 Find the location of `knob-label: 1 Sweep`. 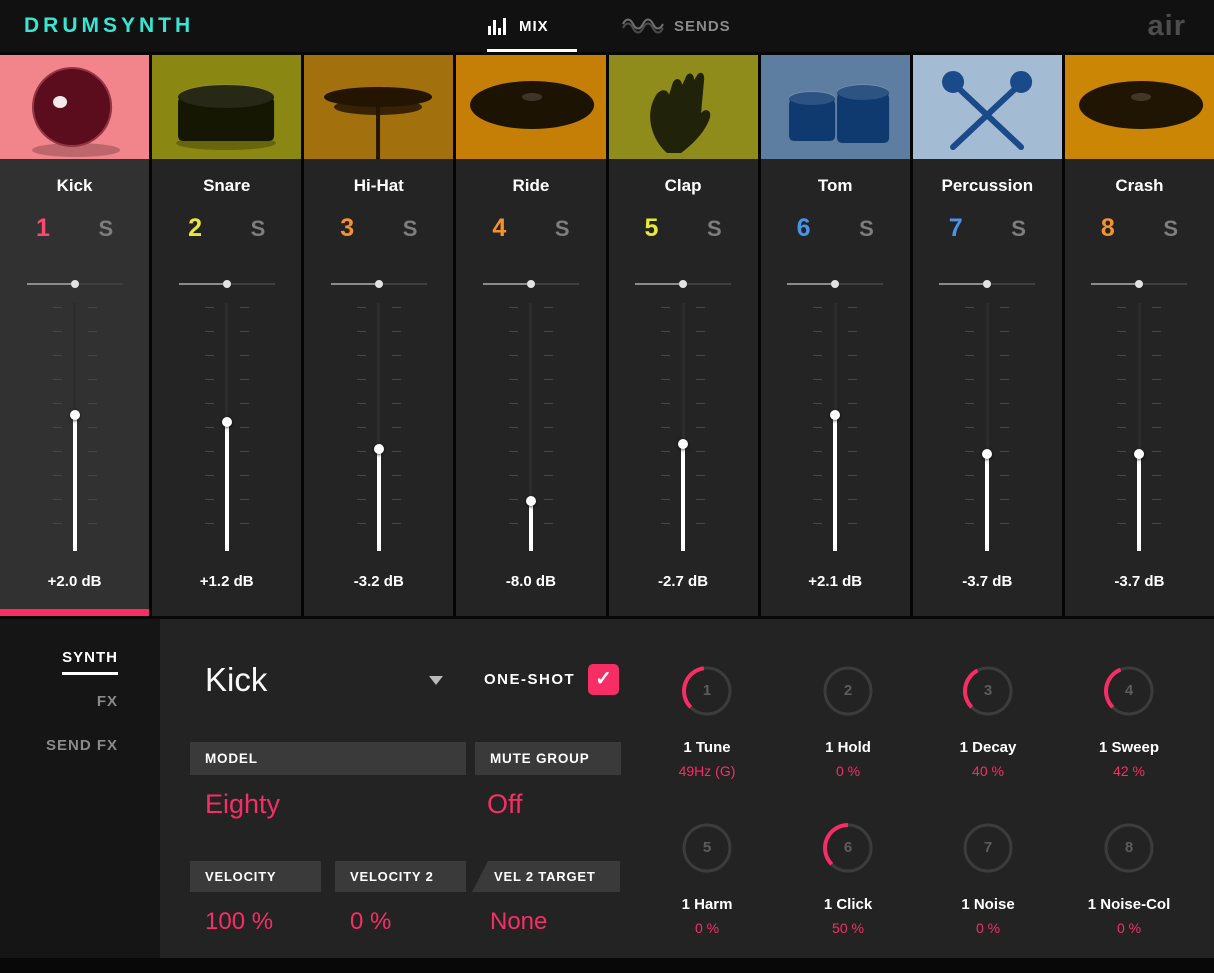

knob-label: 1 Sweep is located at coordinates (1129, 747).